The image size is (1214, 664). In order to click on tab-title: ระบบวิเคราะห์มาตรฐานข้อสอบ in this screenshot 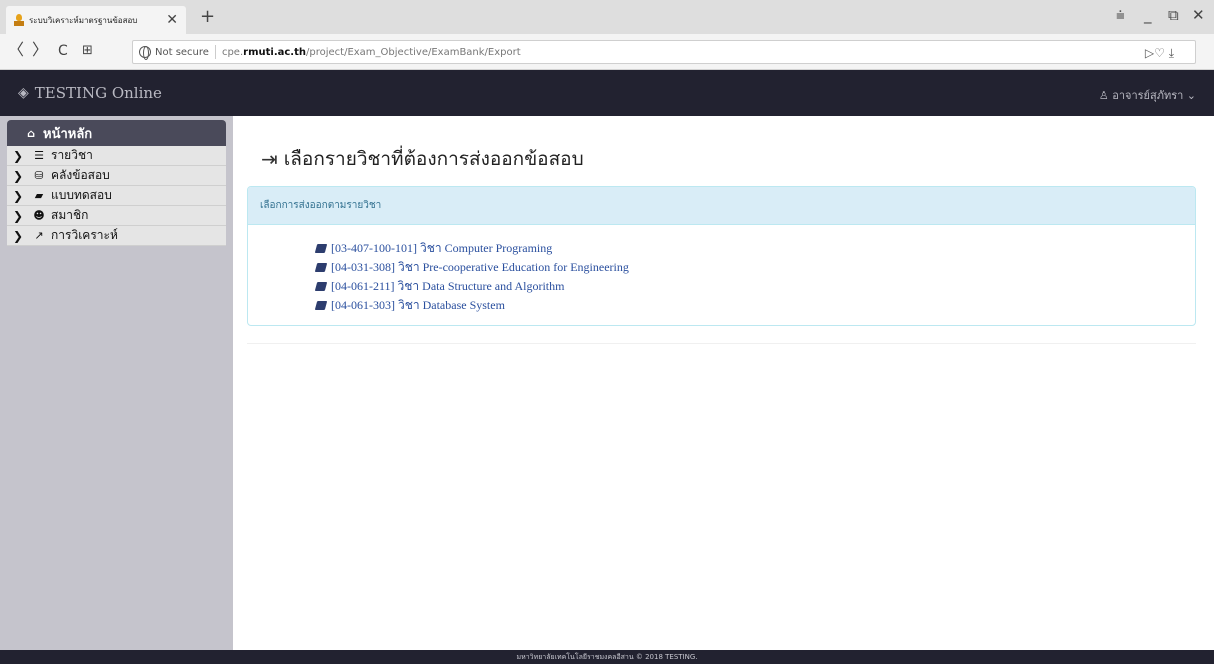, I will do `click(83, 20)`.